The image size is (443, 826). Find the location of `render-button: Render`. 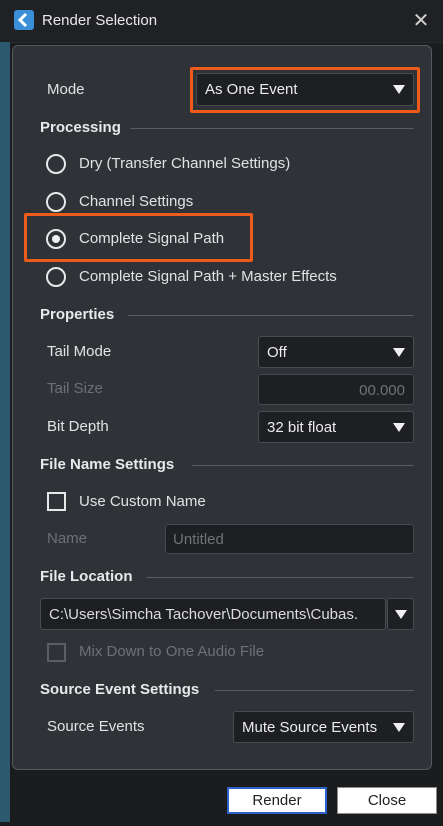

render-button: Render is located at coordinates (277, 800).